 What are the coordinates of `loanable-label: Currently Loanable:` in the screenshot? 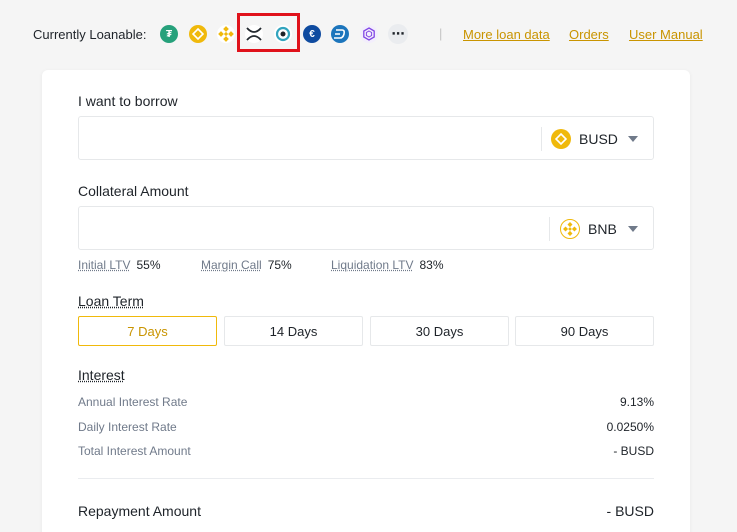 It's located at (90, 34).